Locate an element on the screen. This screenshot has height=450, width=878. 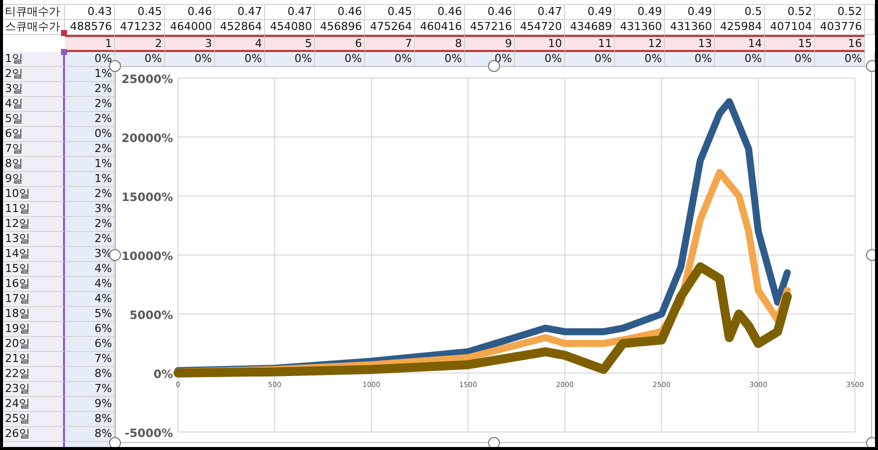
y-tick-label: 0% is located at coordinates (163, 374).